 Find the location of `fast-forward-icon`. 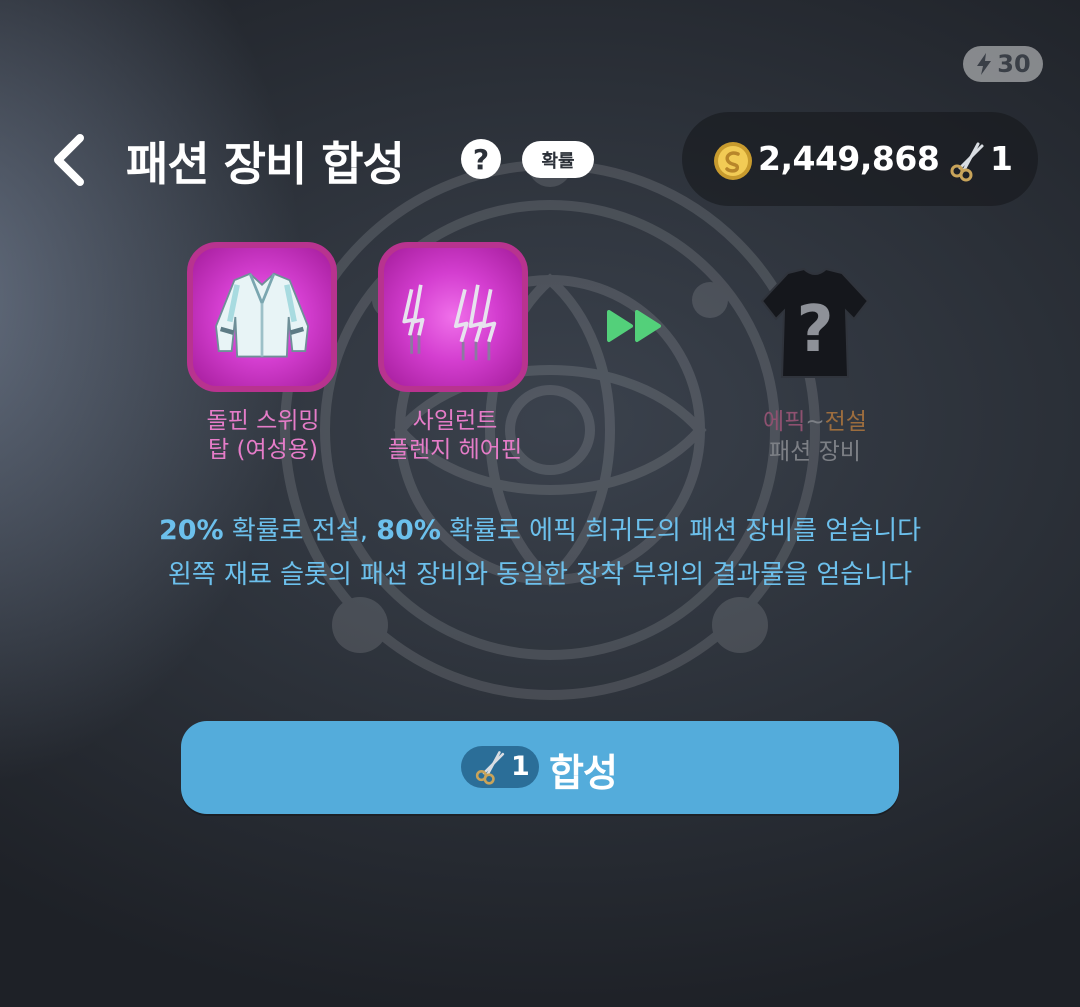

fast-forward-icon is located at coordinates (634, 326).